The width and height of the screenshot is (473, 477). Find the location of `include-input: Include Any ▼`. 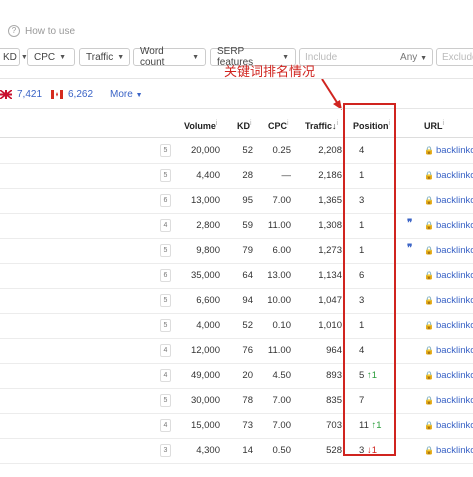

include-input: Include Any ▼ is located at coordinates (366, 57).